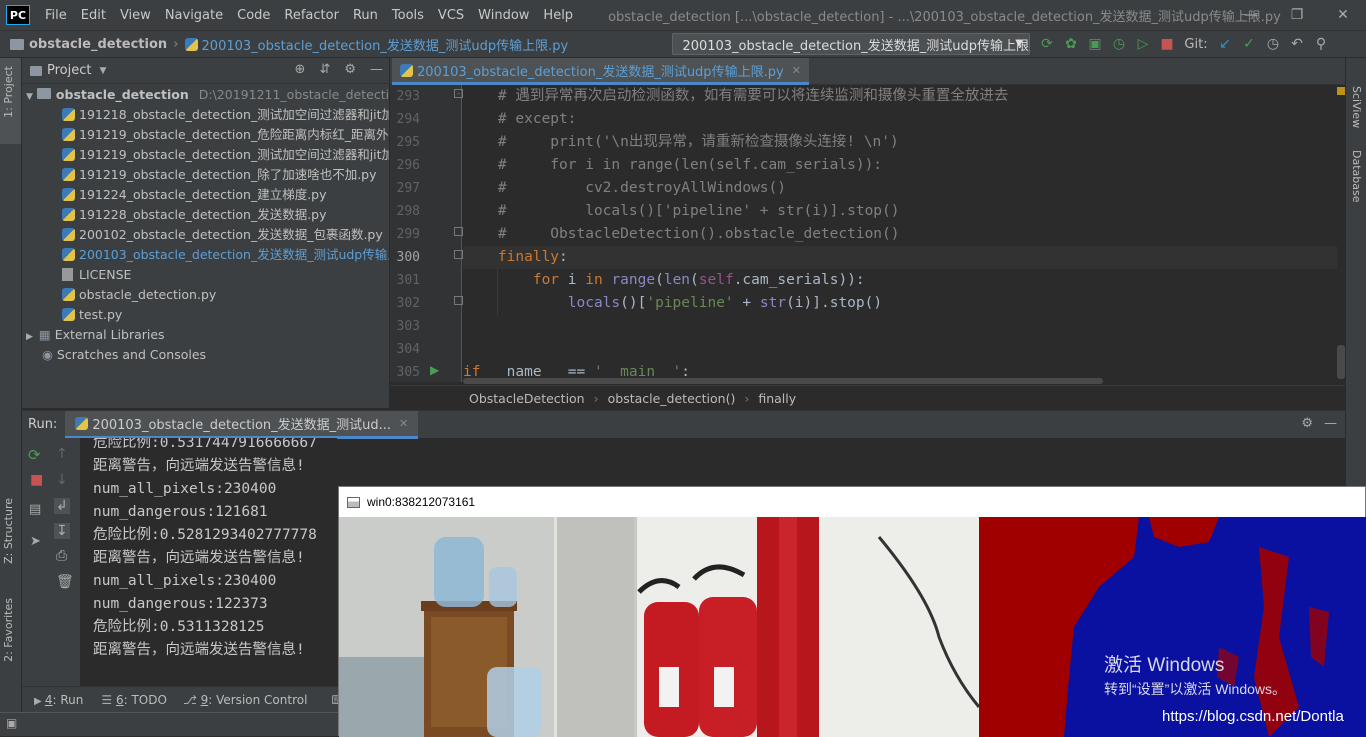 The width and height of the screenshot is (1366, 737). Describe the element at coordinates (135, 15) in the screenshot. I see `menu-view: View` at that location.